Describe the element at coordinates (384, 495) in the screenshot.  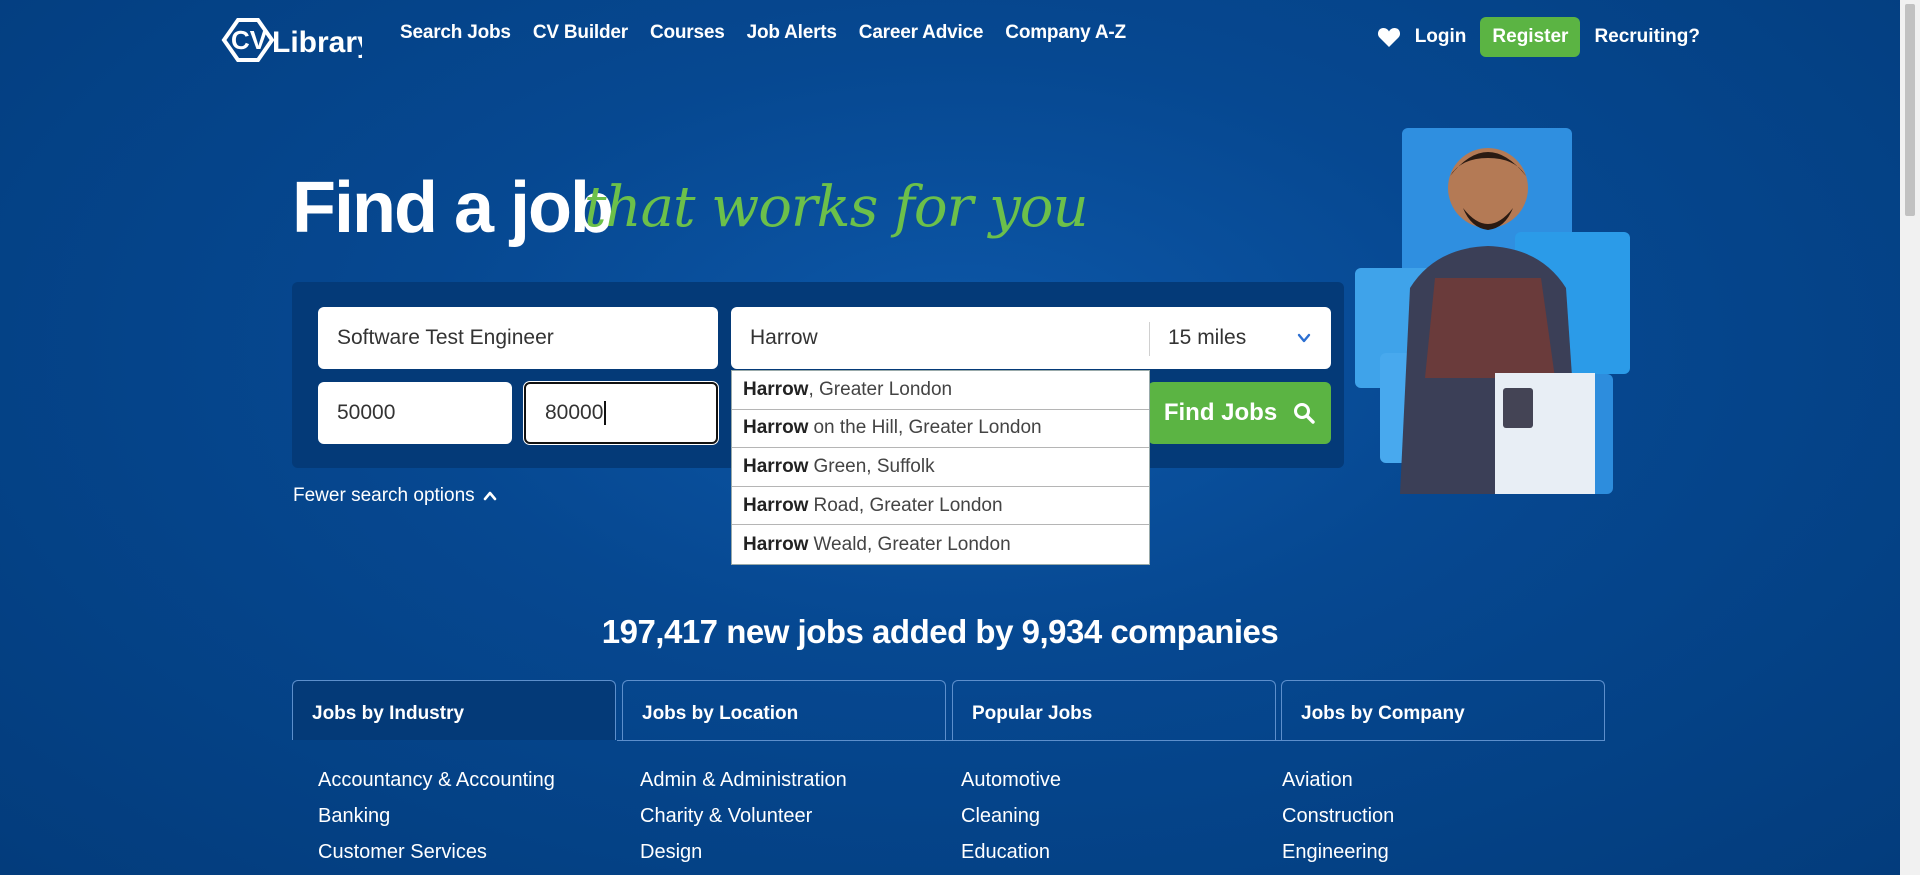
I see `fewer-options-label: Fewer search options` at that location.